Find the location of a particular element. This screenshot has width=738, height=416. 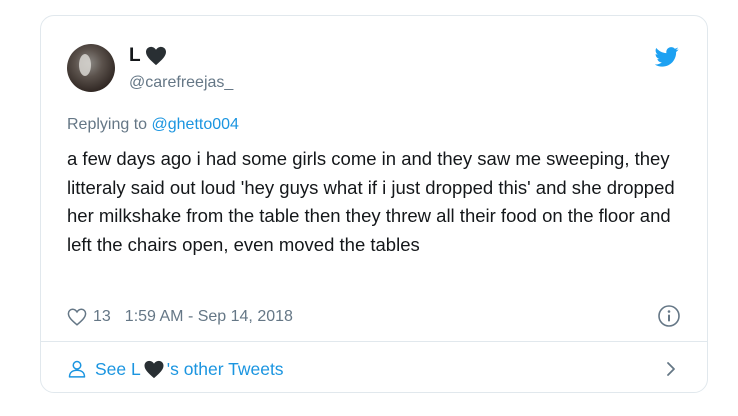

author-name-row: L is located at coordinates (148, 56).